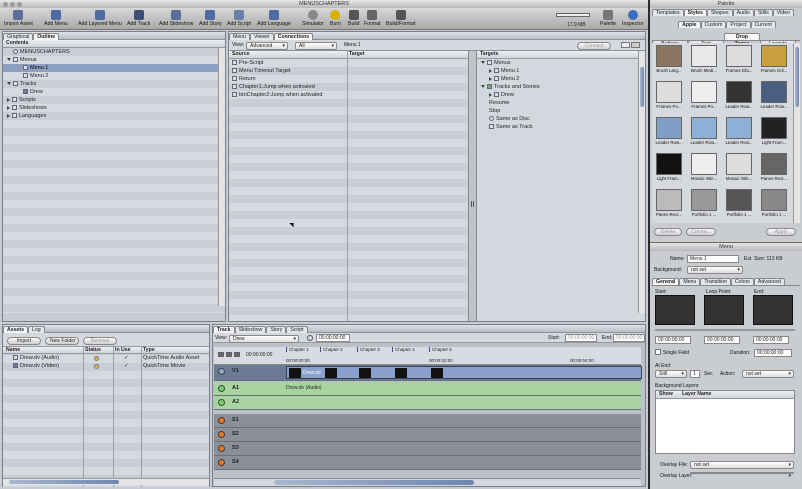 This screenshot has height=489, width=802. Describe the element at coordinates (561, 111) in the screenshot. I see `target-stop: Stop` at that location.